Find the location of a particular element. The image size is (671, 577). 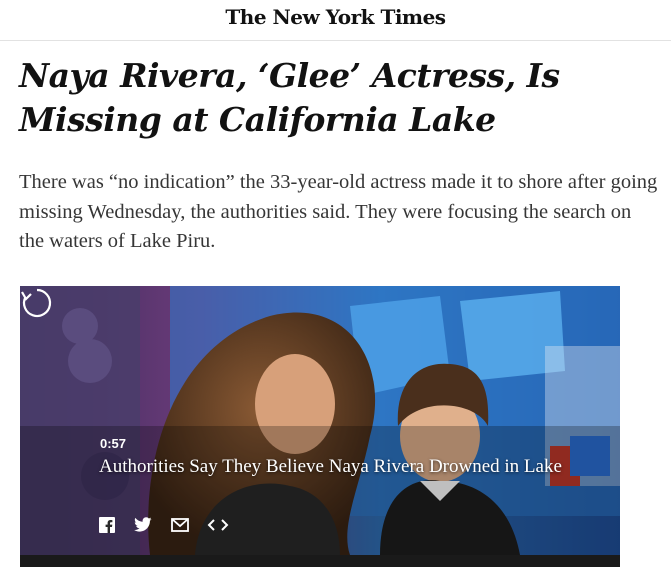

embed-icon is located at coordinates (218, 526).